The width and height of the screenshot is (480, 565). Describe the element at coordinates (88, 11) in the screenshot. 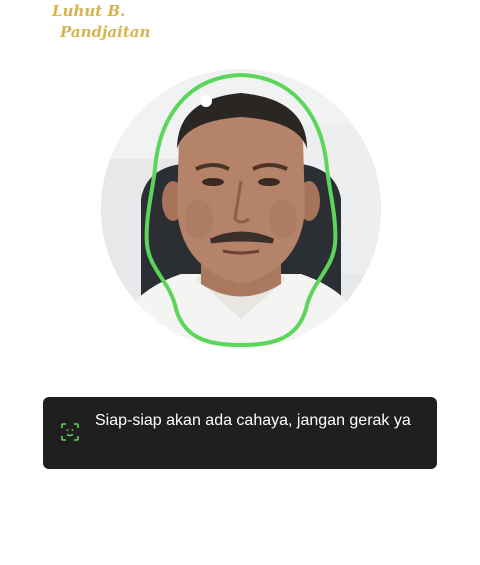

I see `svg-text: Luhut B.` at that location.